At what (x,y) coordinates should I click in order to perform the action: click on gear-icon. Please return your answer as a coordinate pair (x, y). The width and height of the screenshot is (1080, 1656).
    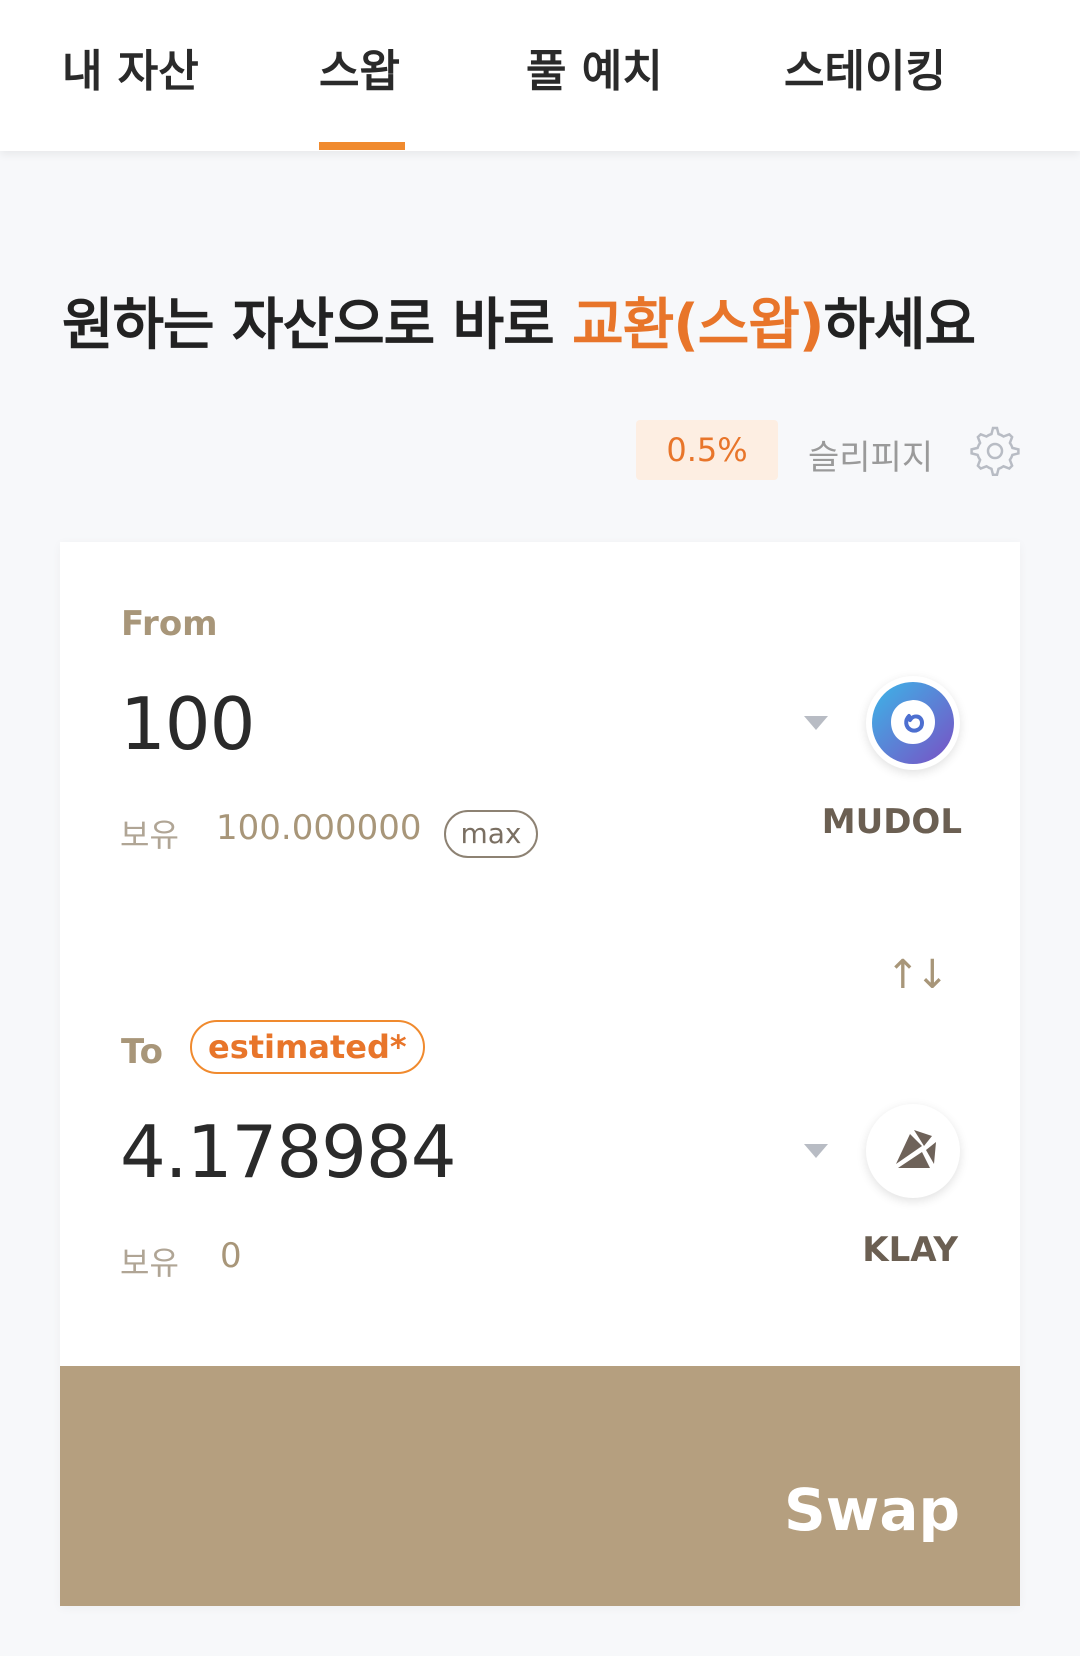
    Looking at the image, I should click on (993, 451).